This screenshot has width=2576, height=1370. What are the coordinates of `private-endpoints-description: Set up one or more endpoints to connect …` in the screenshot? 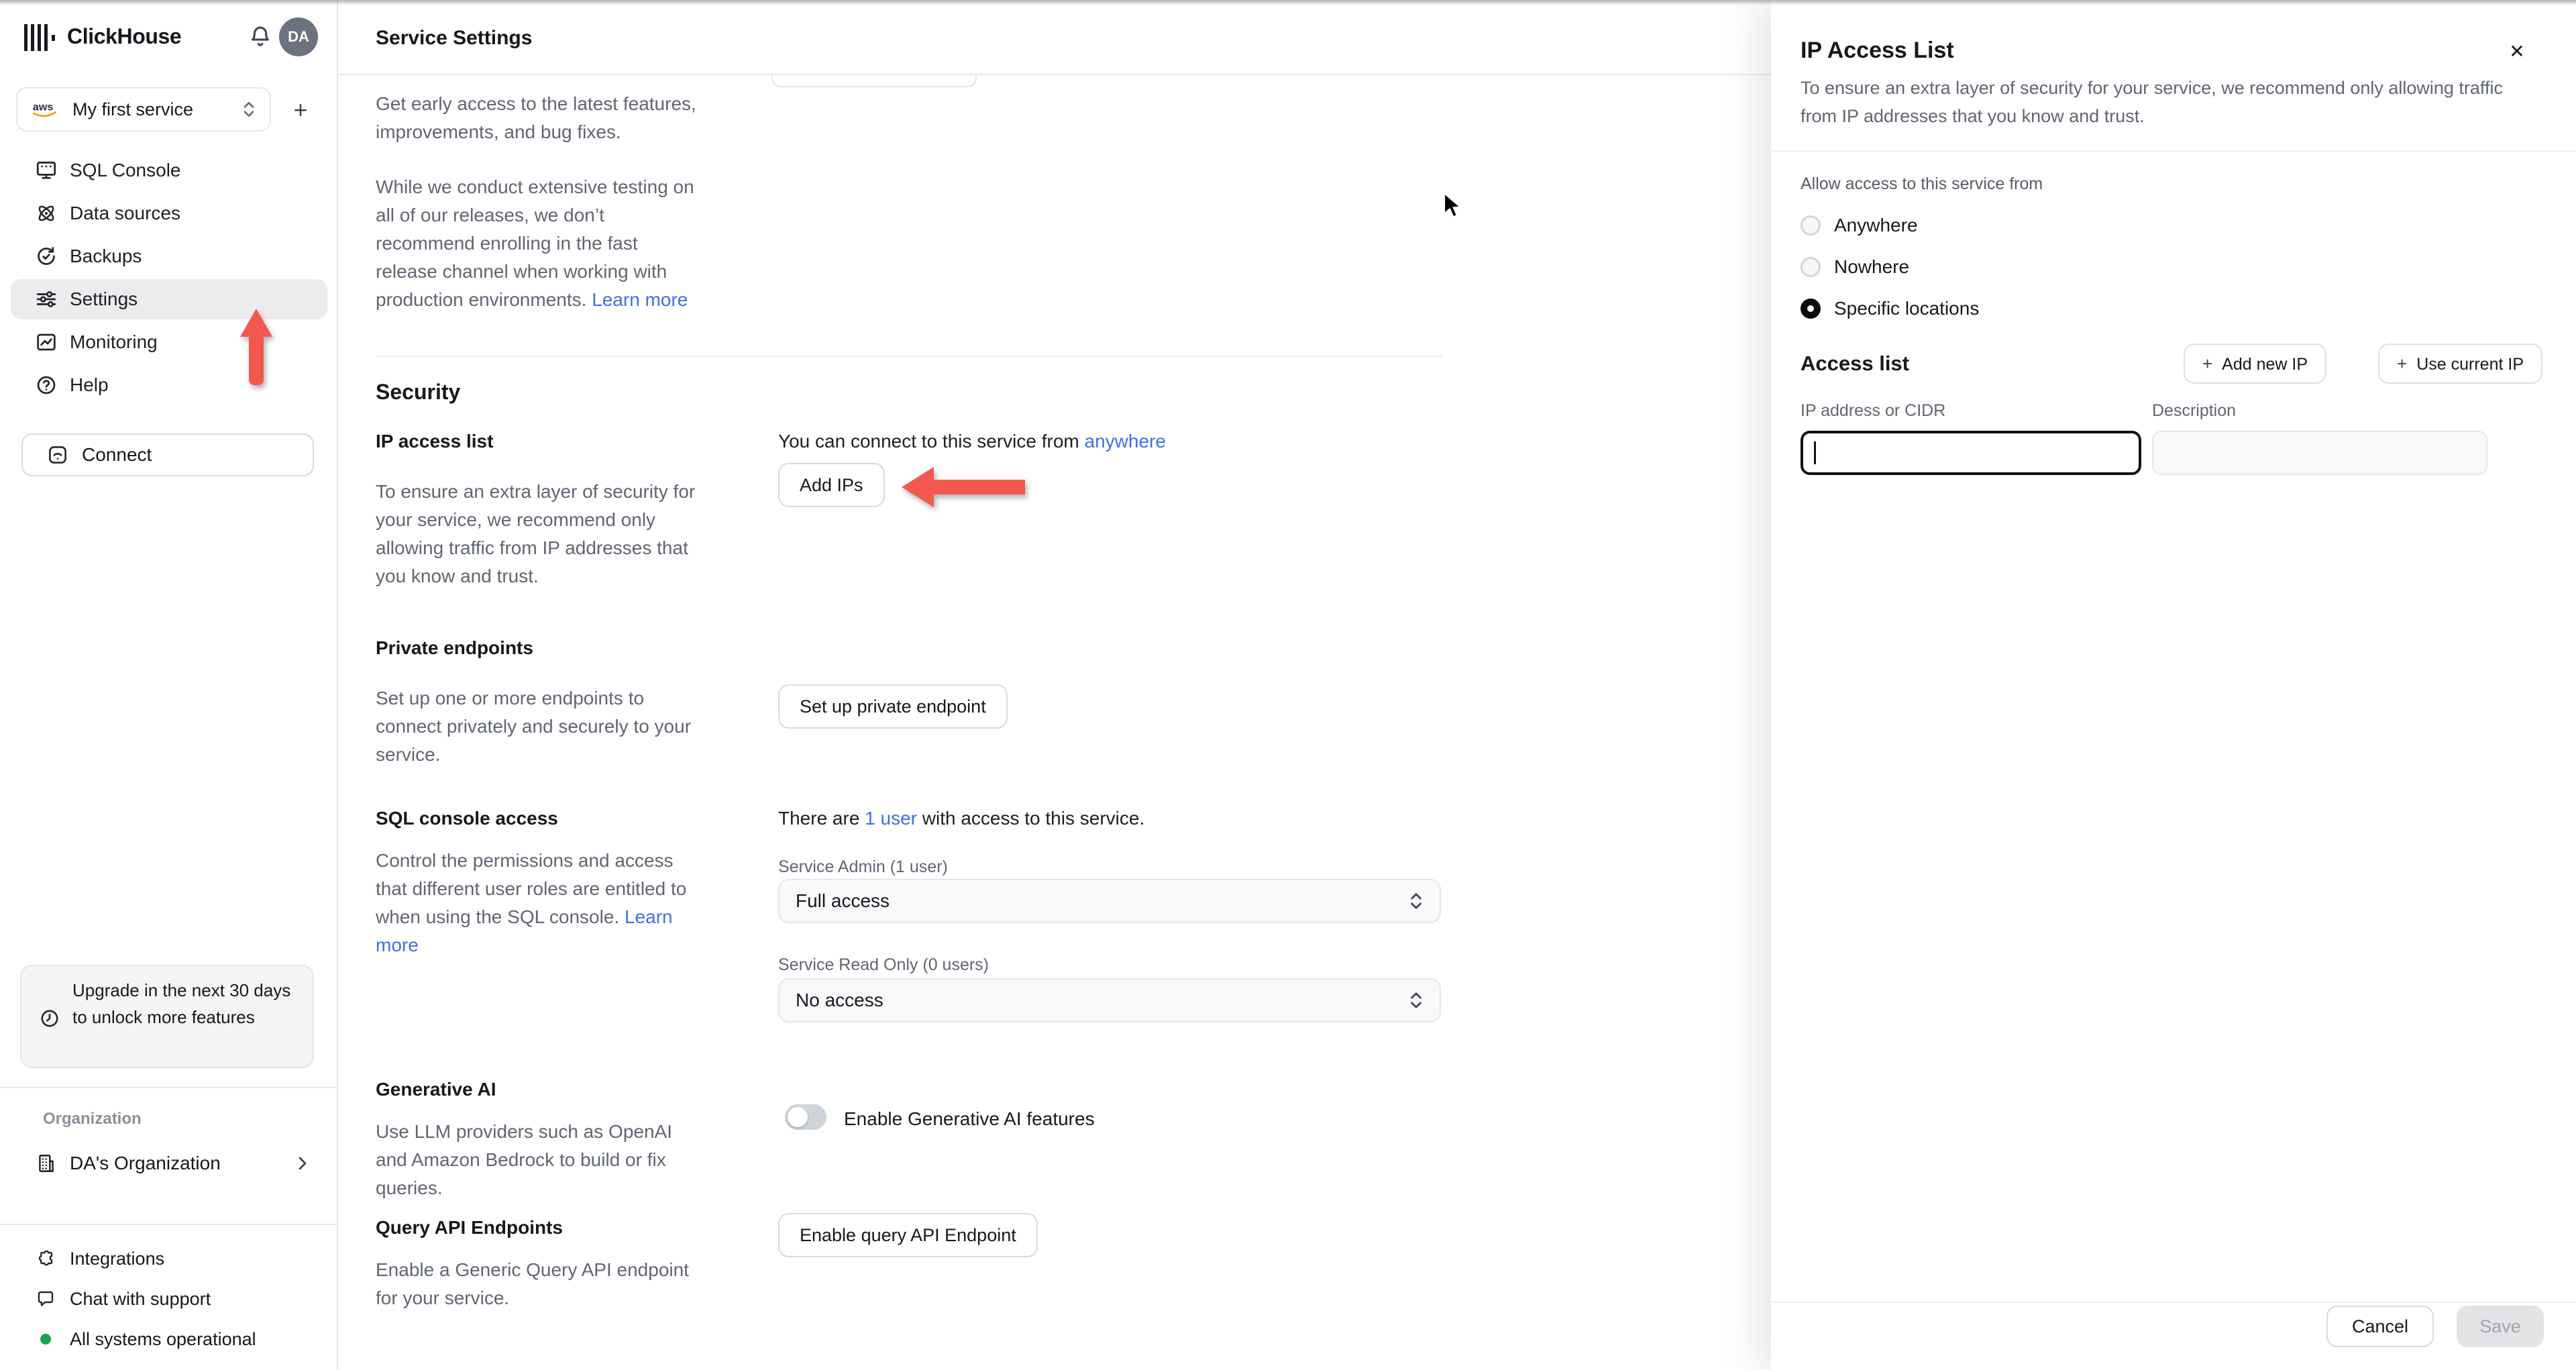 It's located at (534, 726).